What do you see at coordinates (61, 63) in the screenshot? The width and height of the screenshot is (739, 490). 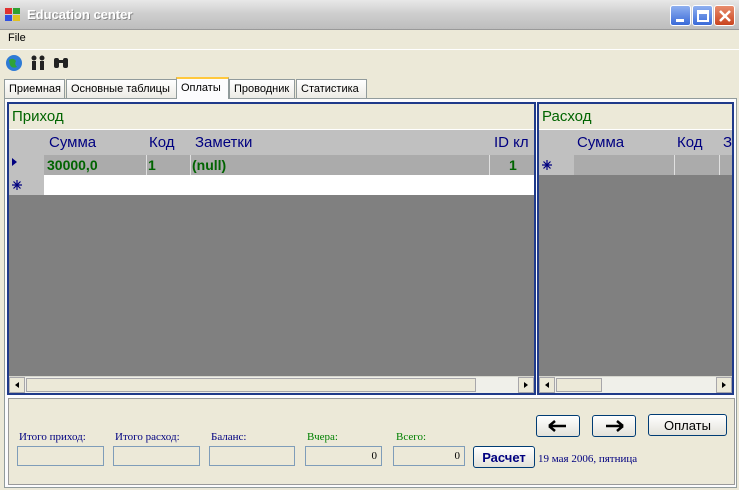 I see `binoculars-icon` at bounding box center [61, 63].